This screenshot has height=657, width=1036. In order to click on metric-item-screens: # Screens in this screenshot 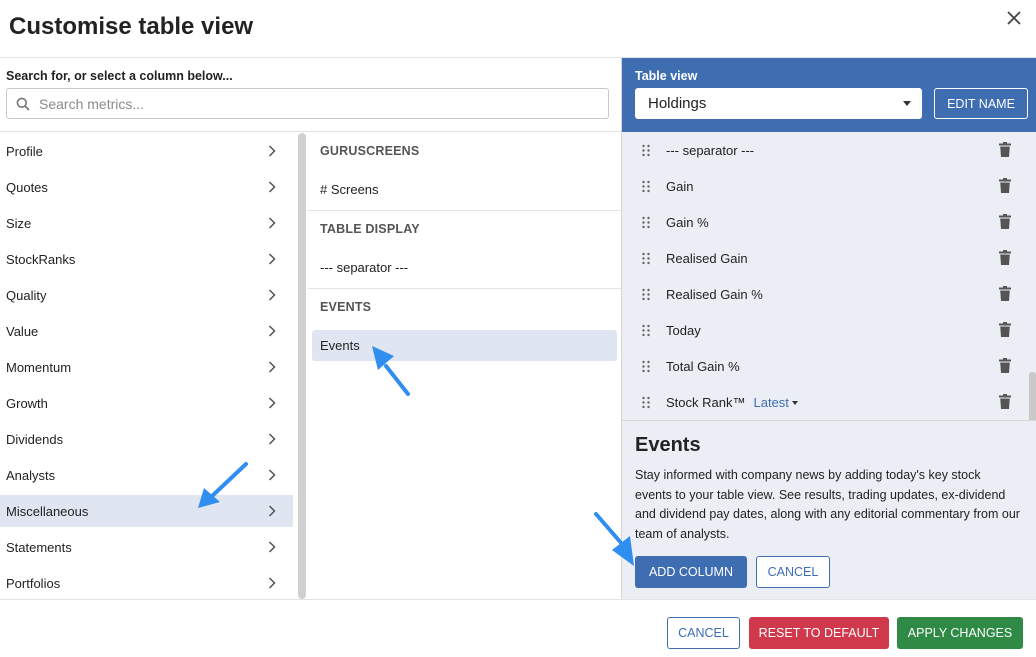, I will do `click(464, 189)`.